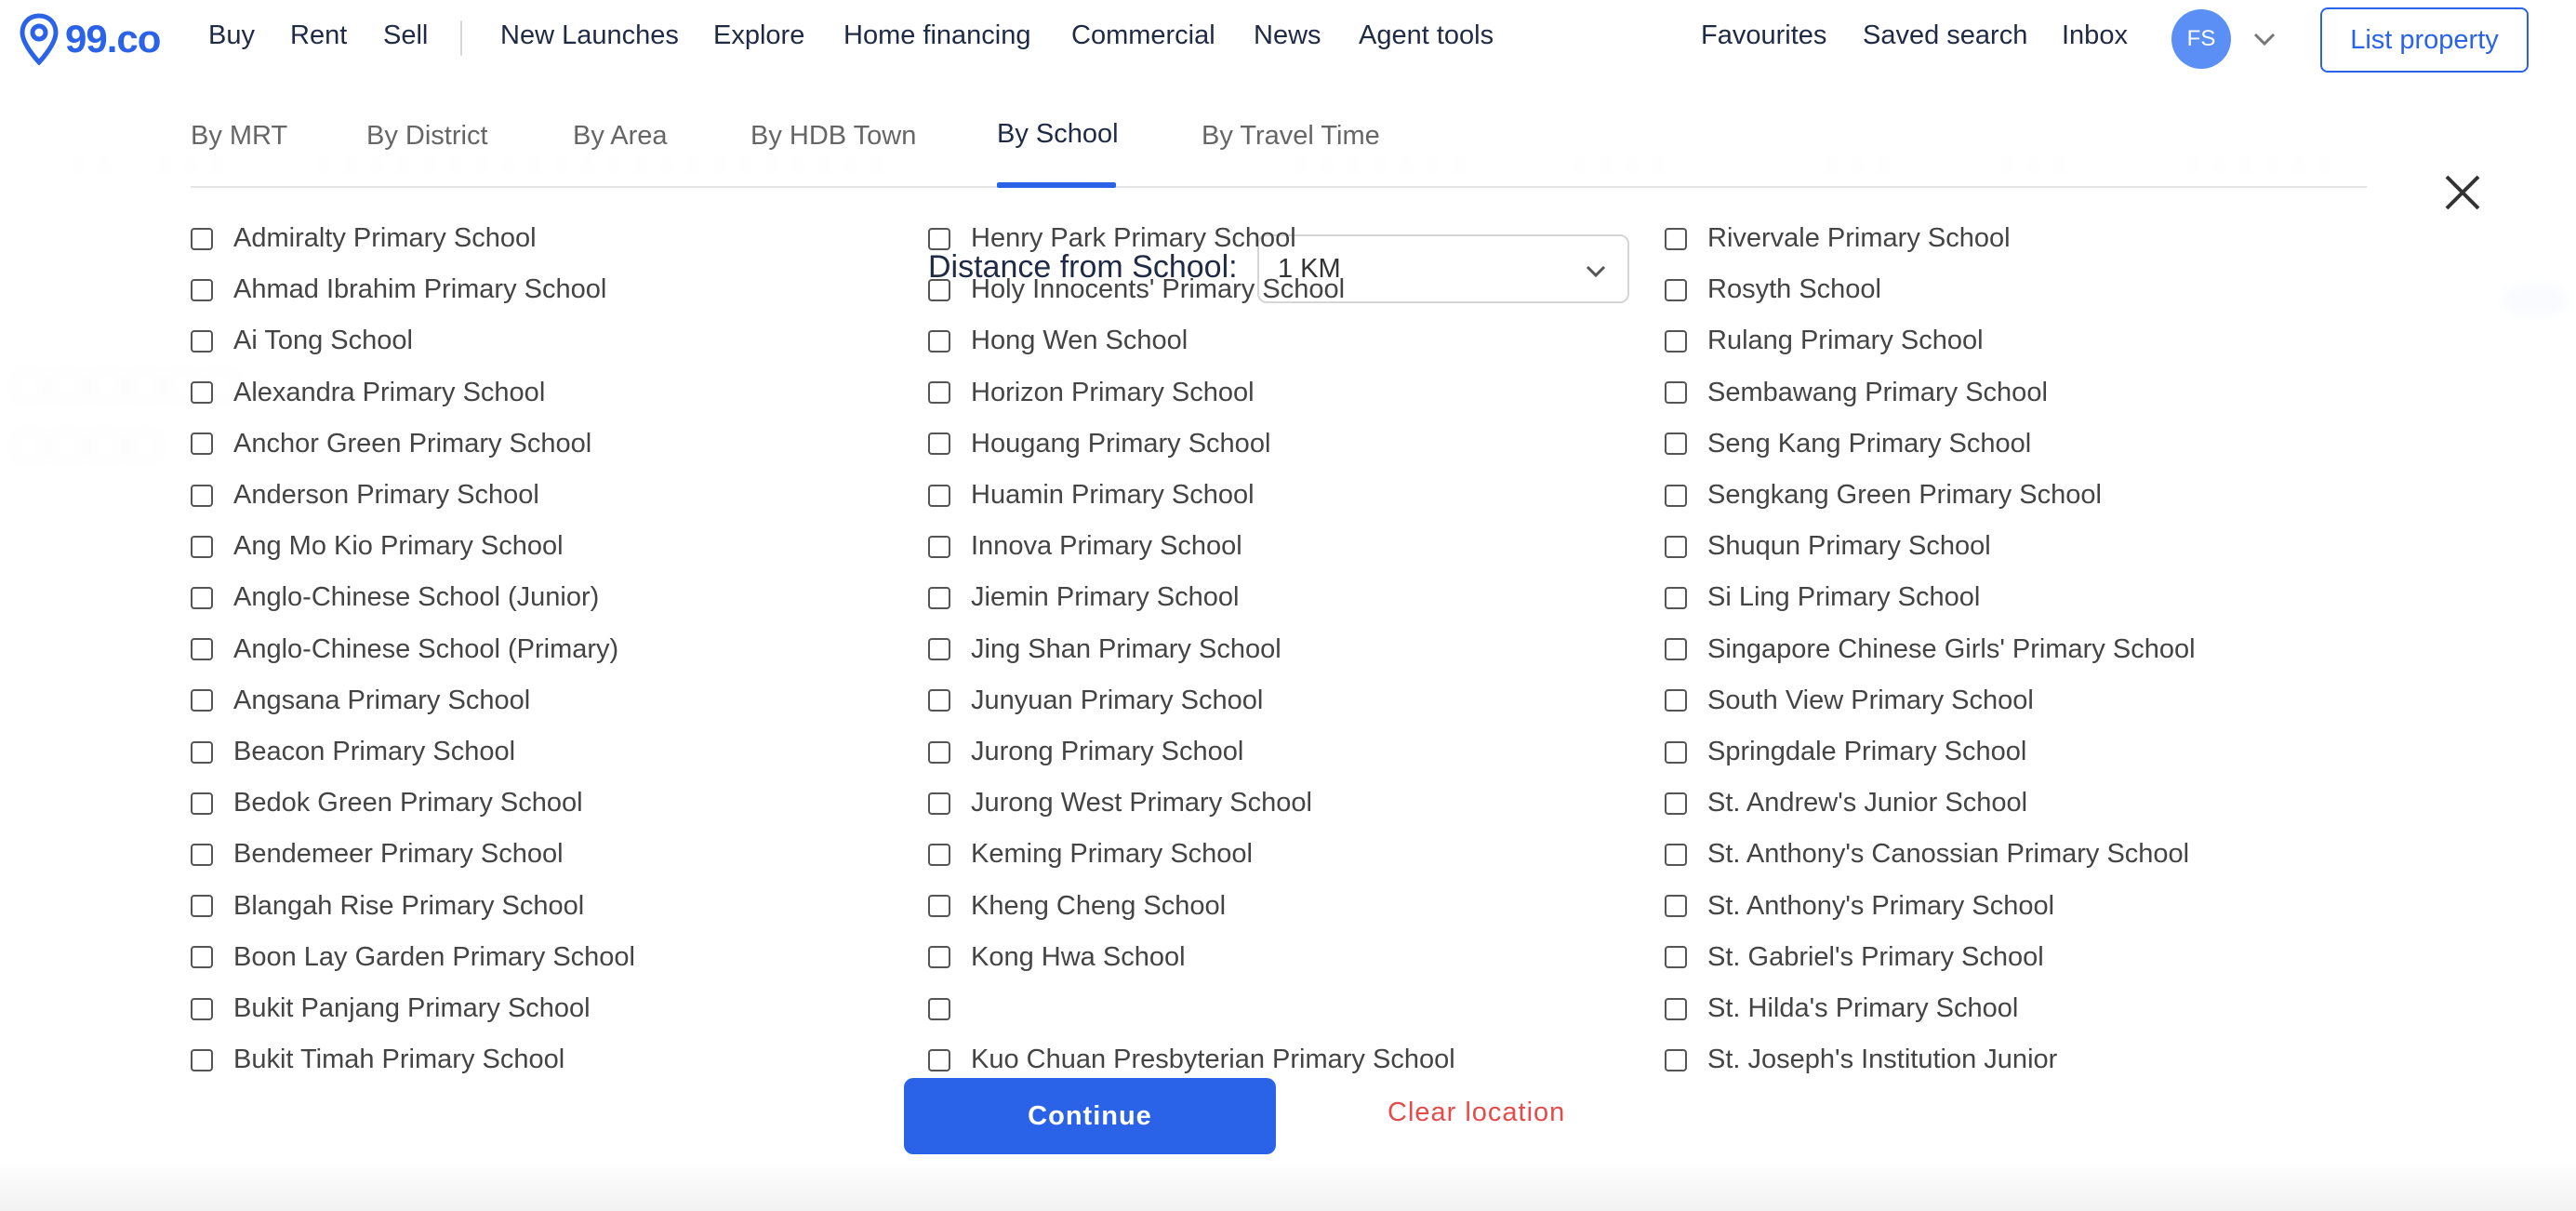  What do you see at coordinates (1090, 854) in the screenshot?
I see `school-option: Keming Primary School` at bounding box center [1090, 854].